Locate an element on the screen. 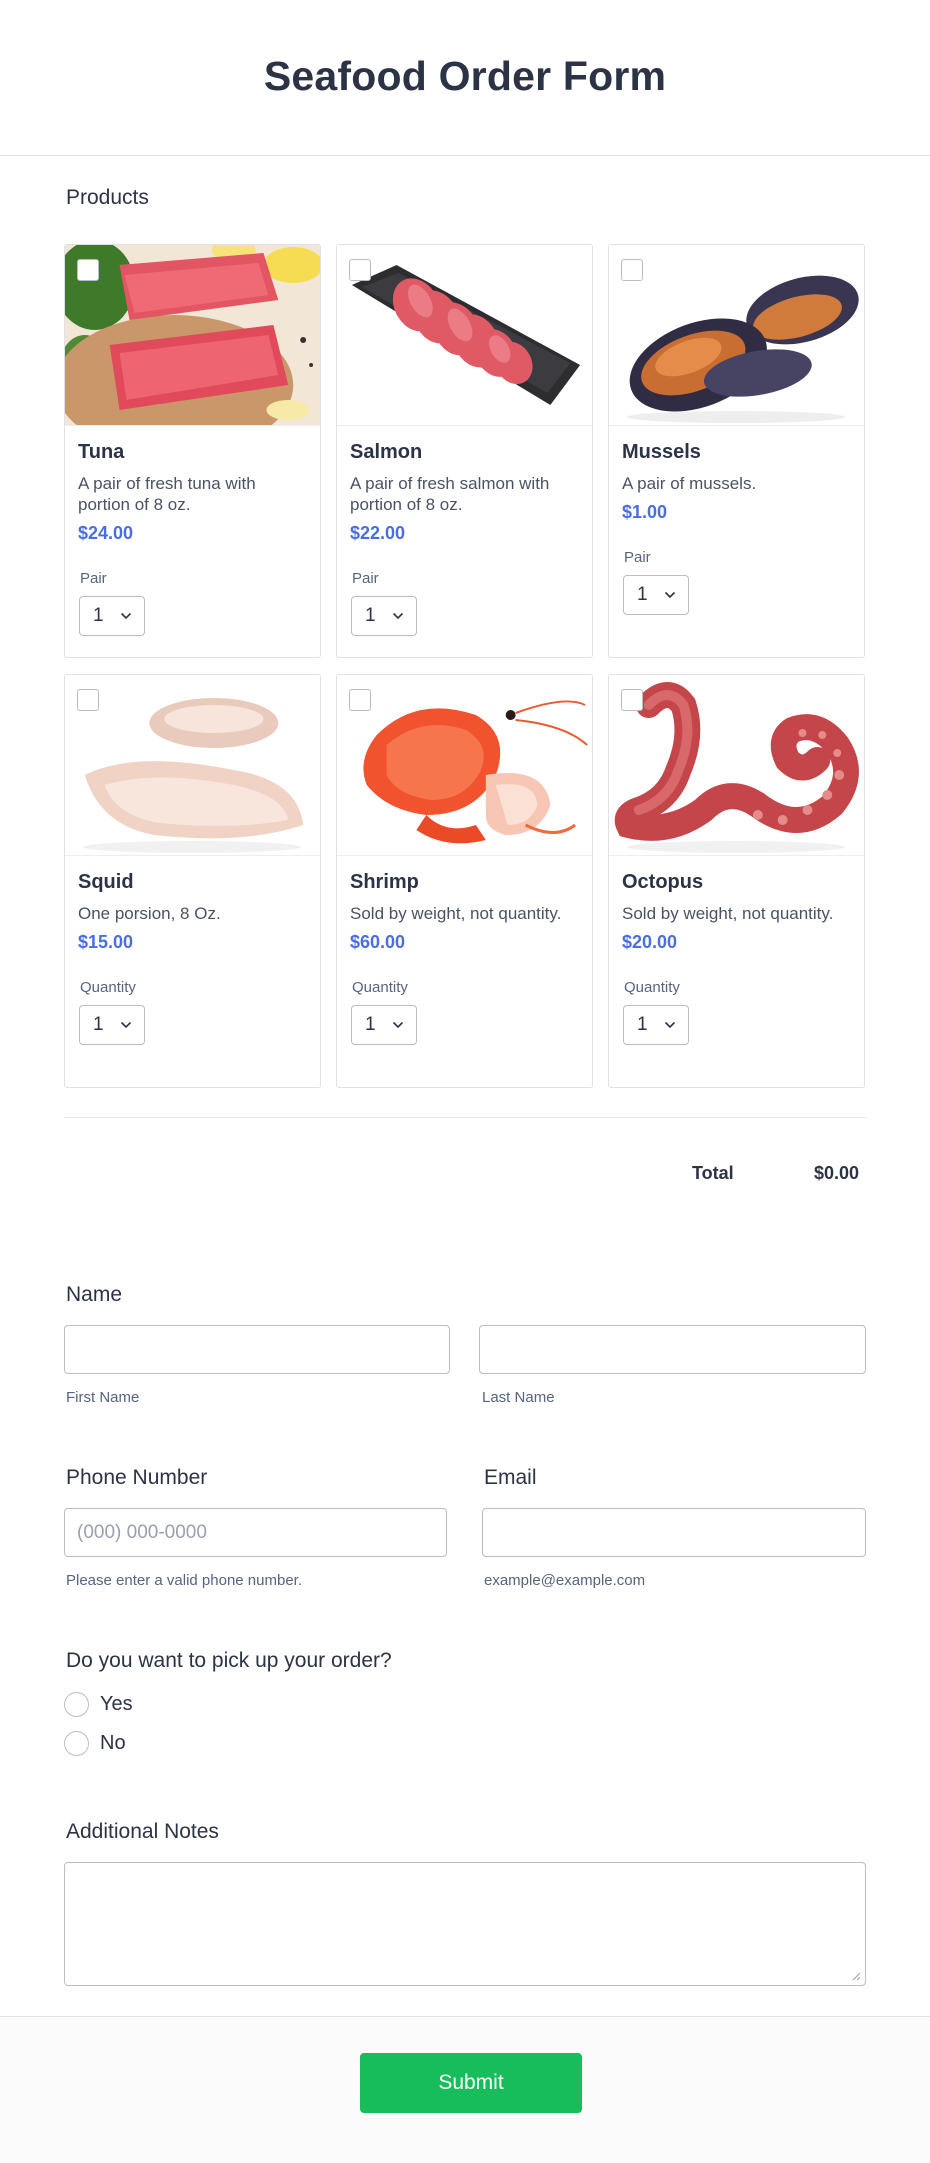  product-name: Tuna is located at coordinates (101, 452).